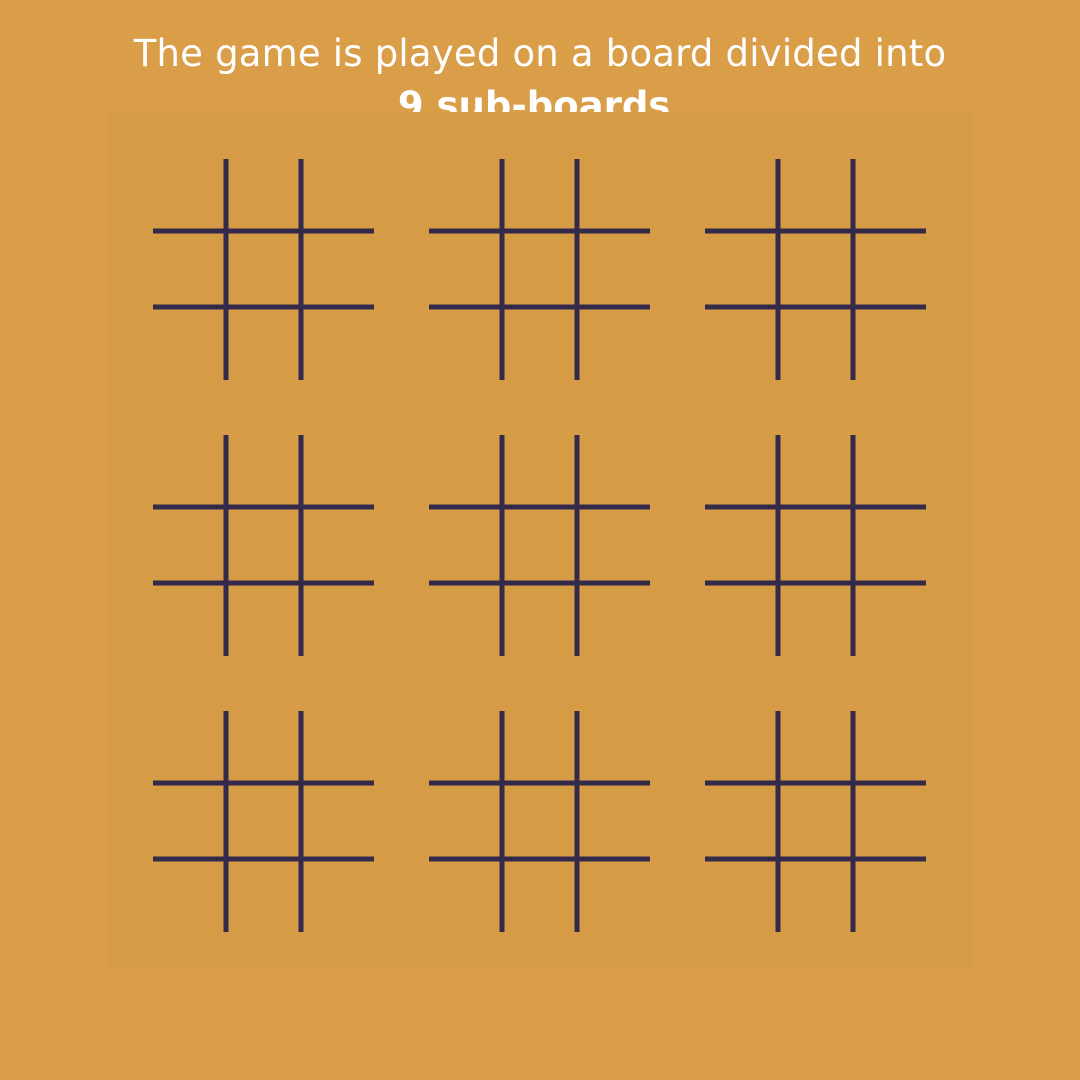 Image resolution: width=1080 pixels, height=1080 pixels. I want to click on sub-board-r1-c1, so click(263, 269).